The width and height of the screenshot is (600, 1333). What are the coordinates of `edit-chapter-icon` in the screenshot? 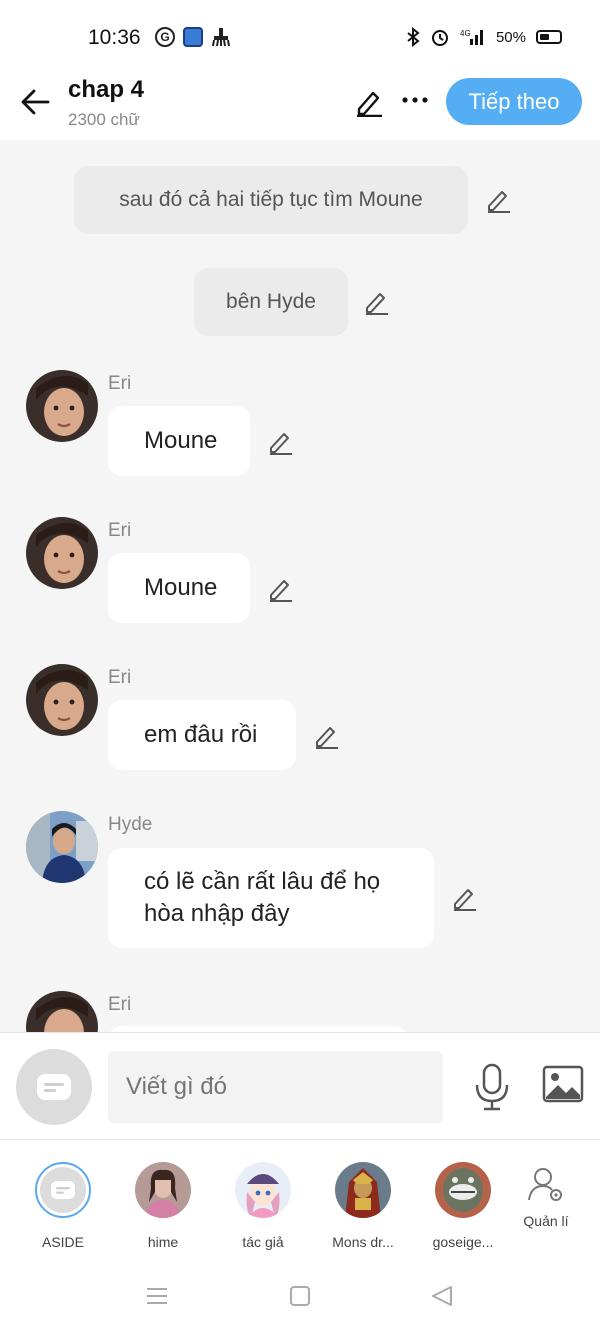 It's located at (369, 102).